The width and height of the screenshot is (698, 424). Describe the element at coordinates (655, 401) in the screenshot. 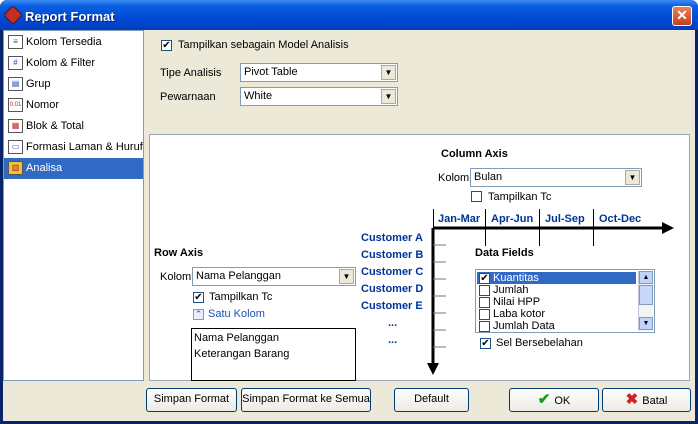

I see `cancel-label: Batal` at that location.